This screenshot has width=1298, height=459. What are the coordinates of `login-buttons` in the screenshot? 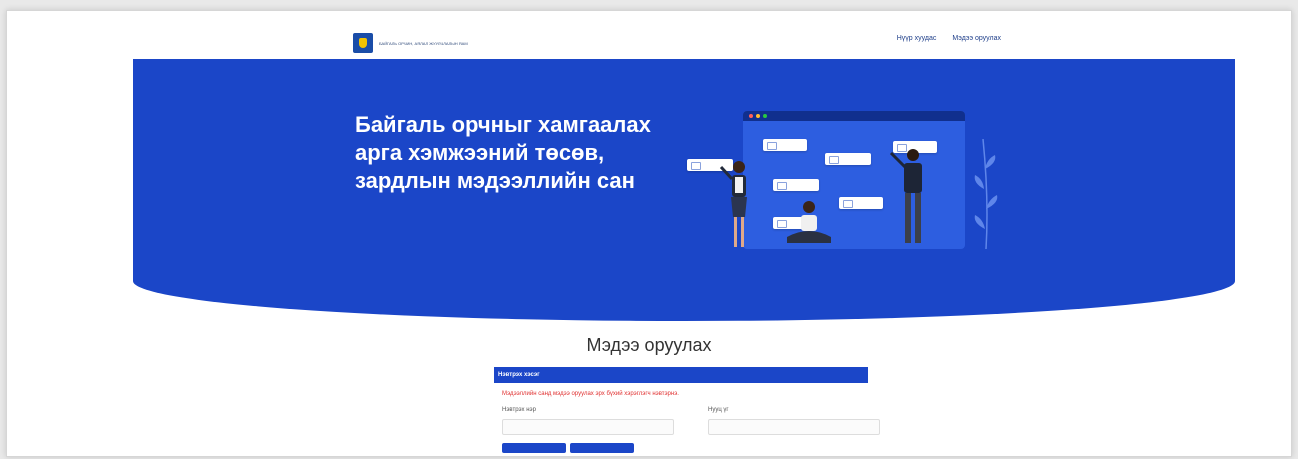 It's located at (685, 448).